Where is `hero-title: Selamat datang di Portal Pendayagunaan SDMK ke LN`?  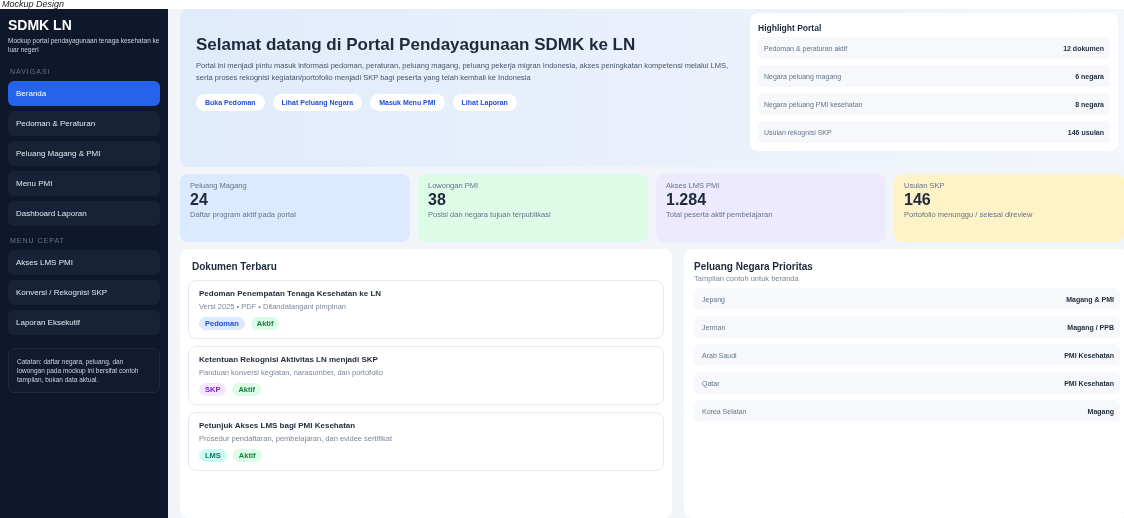 hero-title: Selamat datang di Portal Pendayagunaan SDMK ke LN is located at coordinates (416, 45).